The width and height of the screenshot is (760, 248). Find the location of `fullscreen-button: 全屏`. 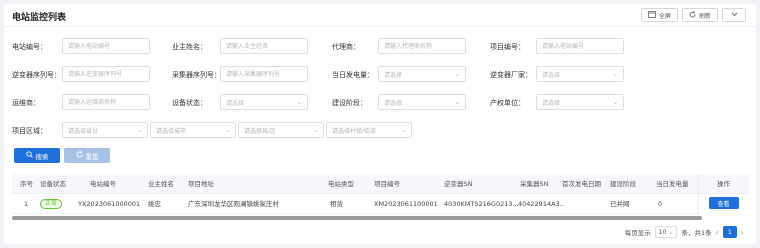

fullscreen-button: 全屏 is located at coordinates (659, 15).